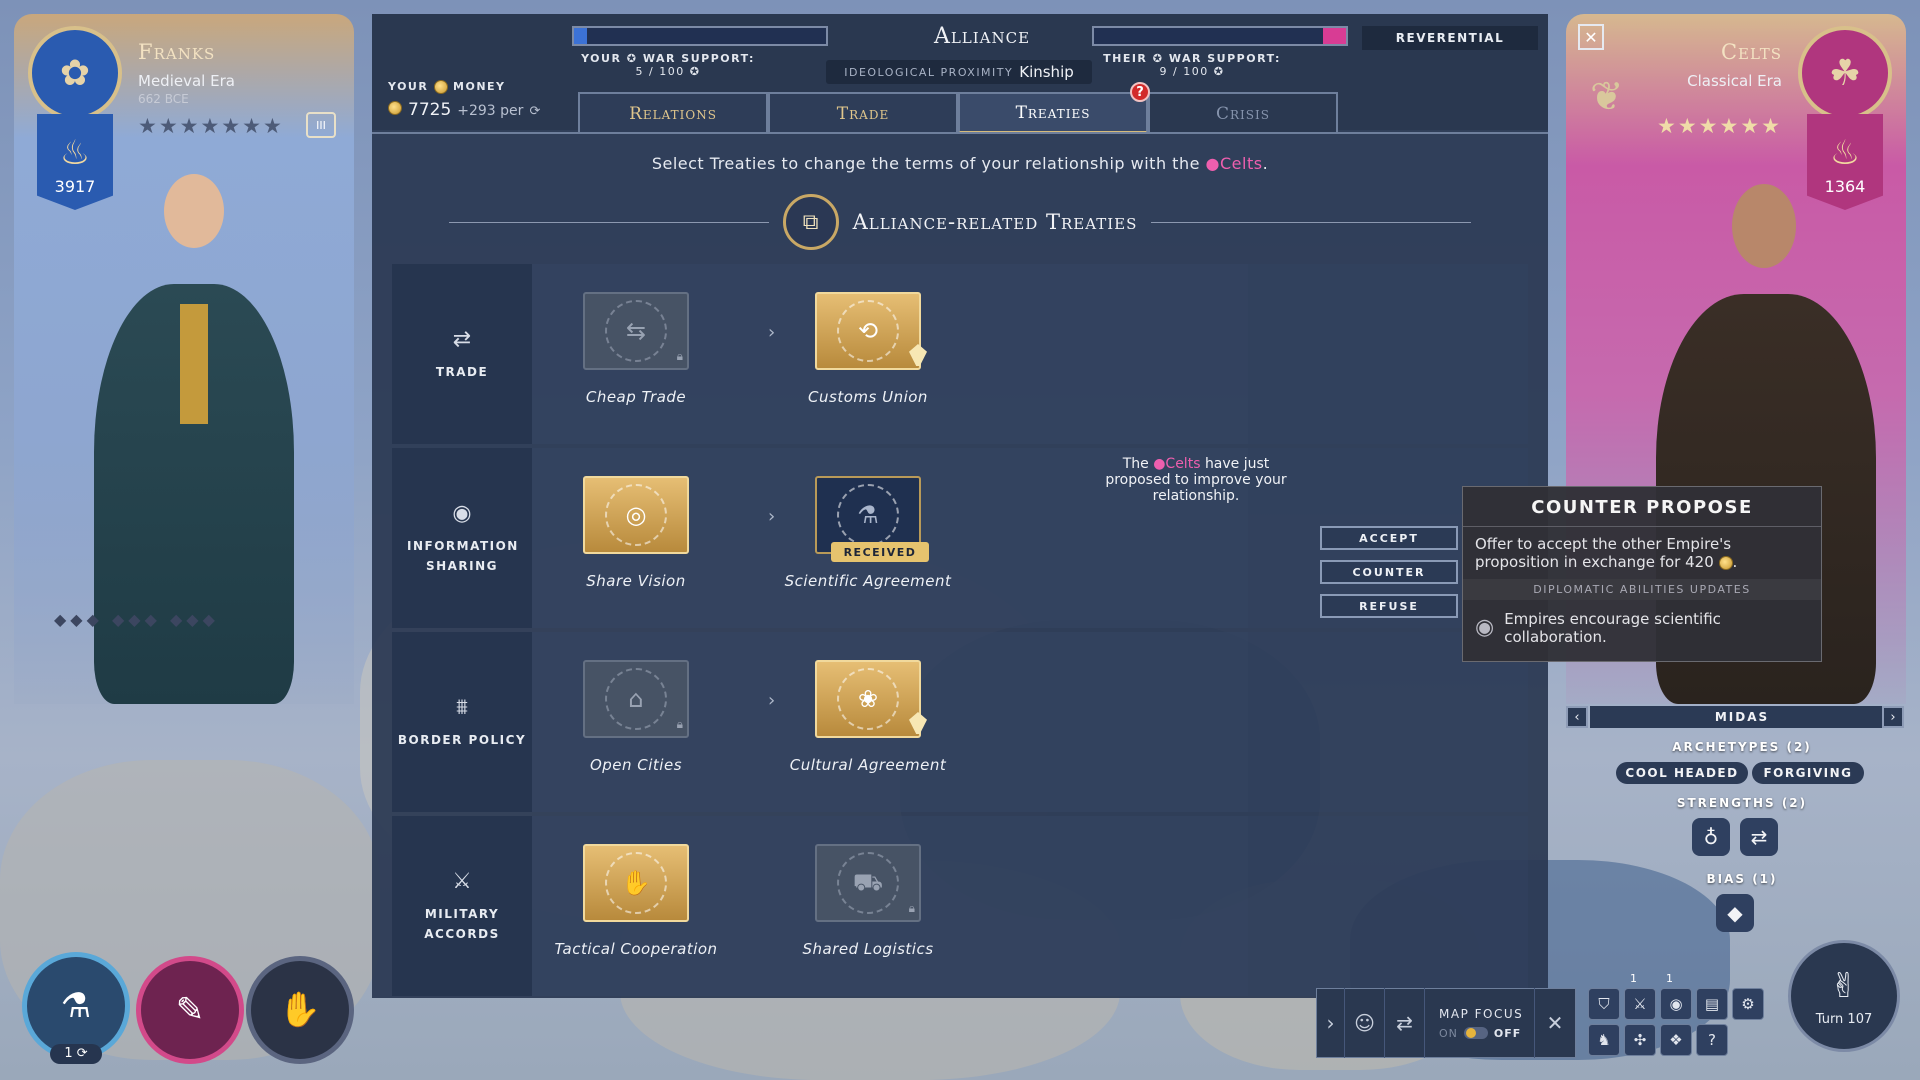 The height and width of the screenshot is (1080, 1920). I want to click on treaty-card: ⇆ 🔒︎, so click(636, 331).